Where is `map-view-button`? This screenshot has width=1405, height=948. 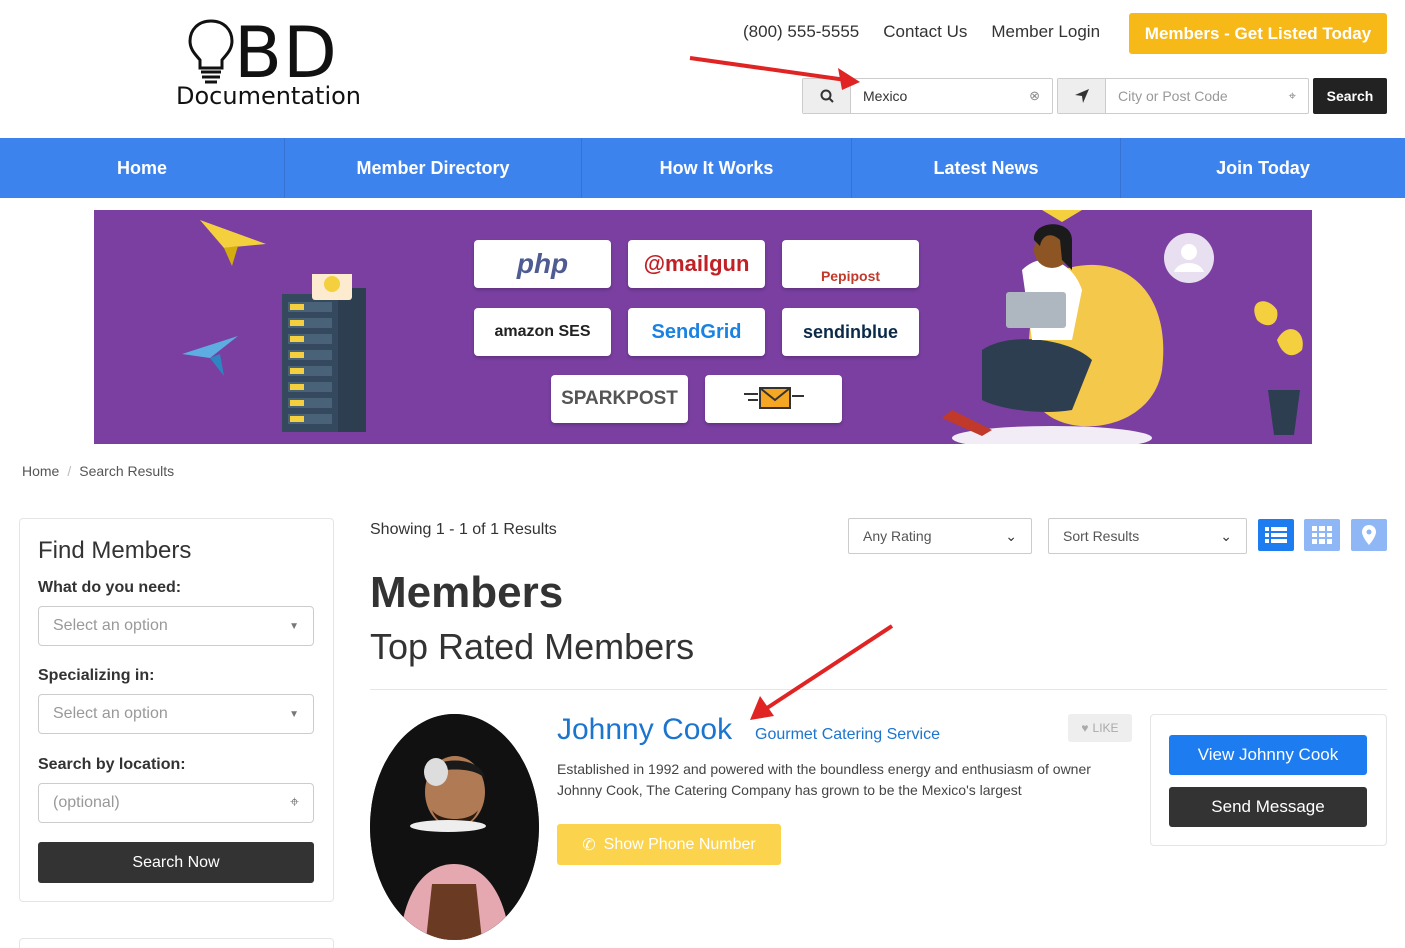 map-view-button is located at coordinates (1369, 535).